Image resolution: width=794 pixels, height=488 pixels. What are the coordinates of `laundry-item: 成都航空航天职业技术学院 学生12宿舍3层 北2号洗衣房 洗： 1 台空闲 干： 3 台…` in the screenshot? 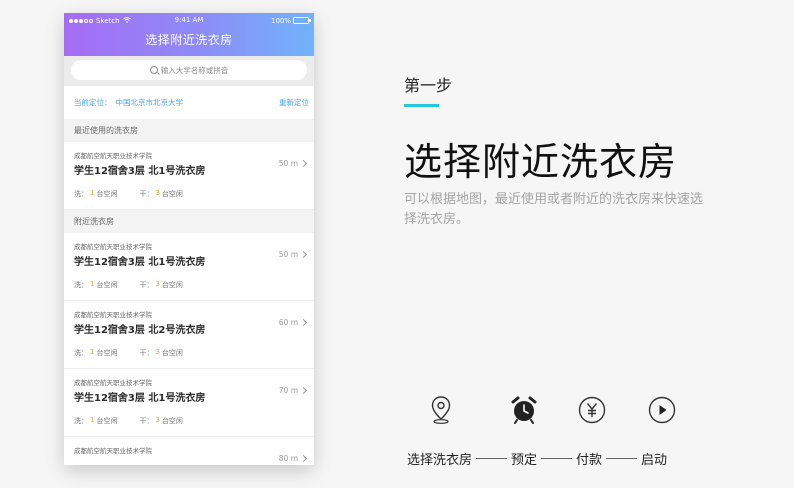 It's located at (189, 335).